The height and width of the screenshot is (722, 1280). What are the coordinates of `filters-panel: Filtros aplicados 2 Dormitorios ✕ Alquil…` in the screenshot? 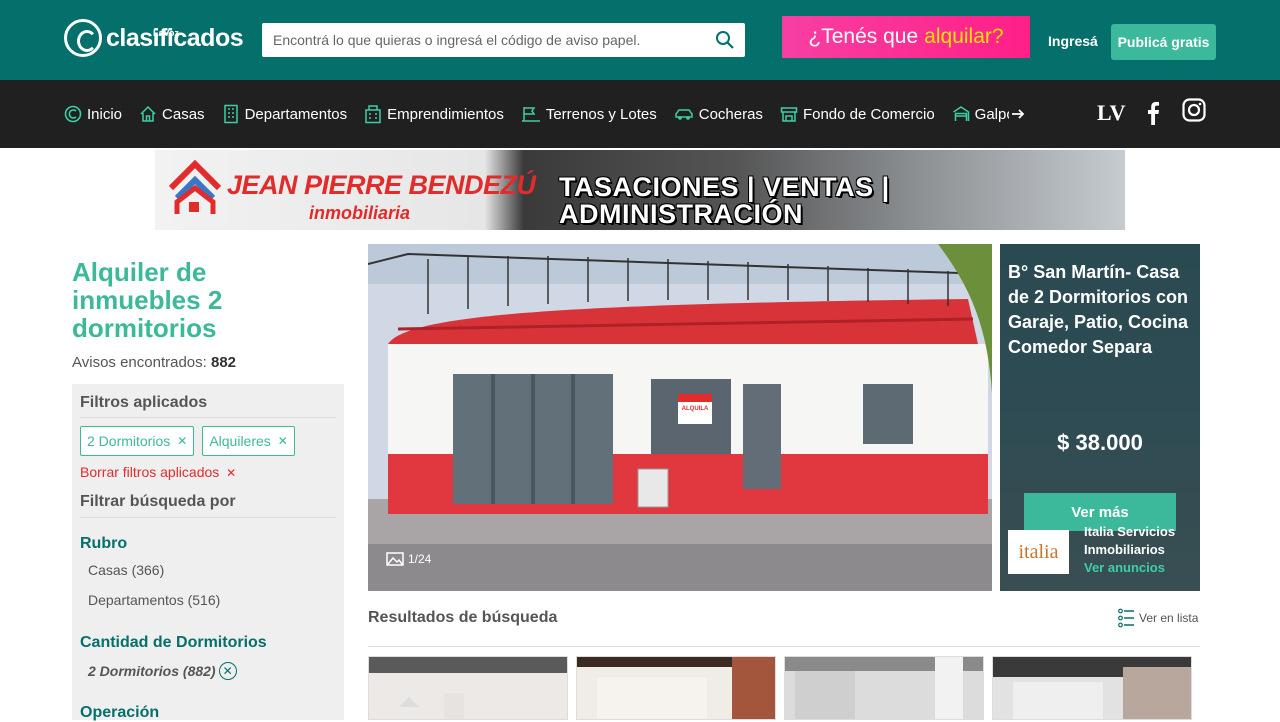 It's located at (208, 552).